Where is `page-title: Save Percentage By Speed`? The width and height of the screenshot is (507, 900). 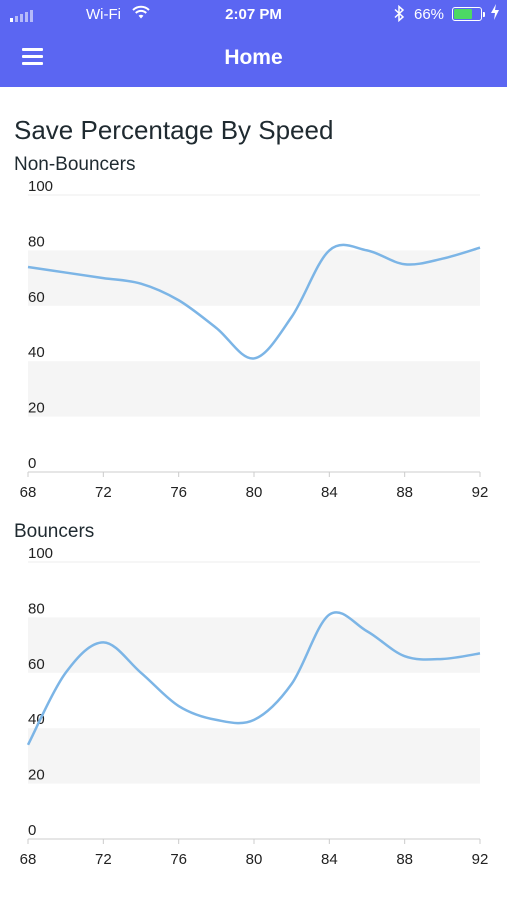
page-title: Save Percentage By Speed is located at coordinates (174, 130).